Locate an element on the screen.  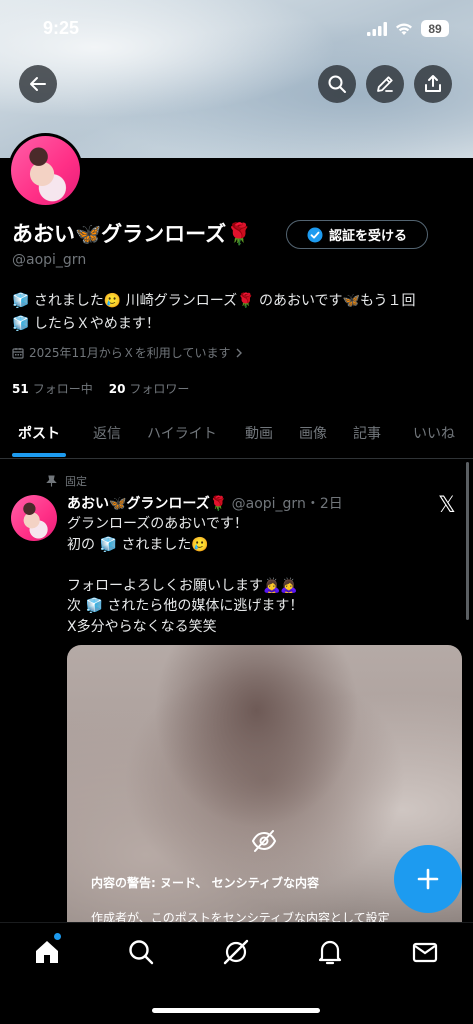
nav-notifications is located at coordinates (330, 952).